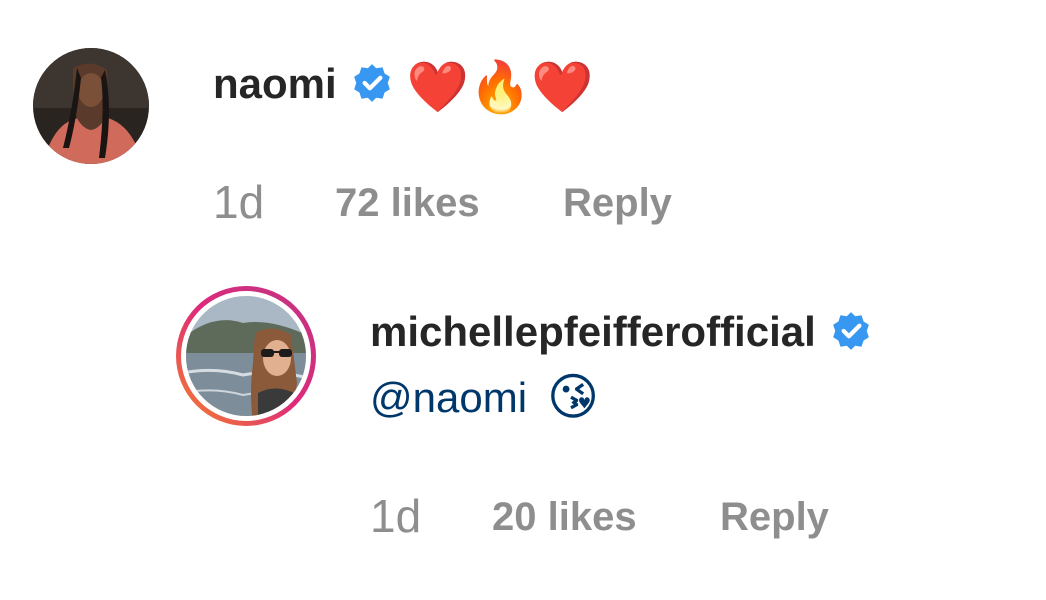 This screenshot has width=1046, height=600. I want to click on avatar-story-ring, so click(246, 356).